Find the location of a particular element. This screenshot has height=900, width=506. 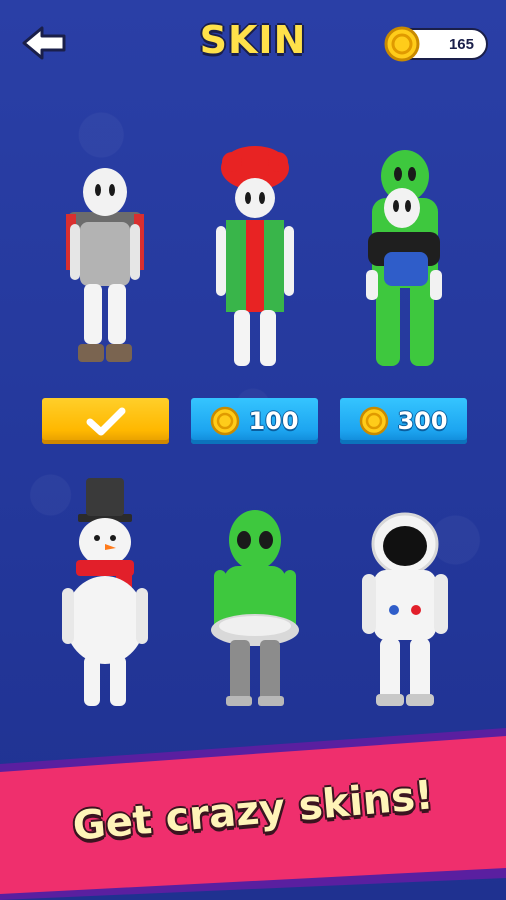

skin-gift-box is located at coordinates (255, 260).